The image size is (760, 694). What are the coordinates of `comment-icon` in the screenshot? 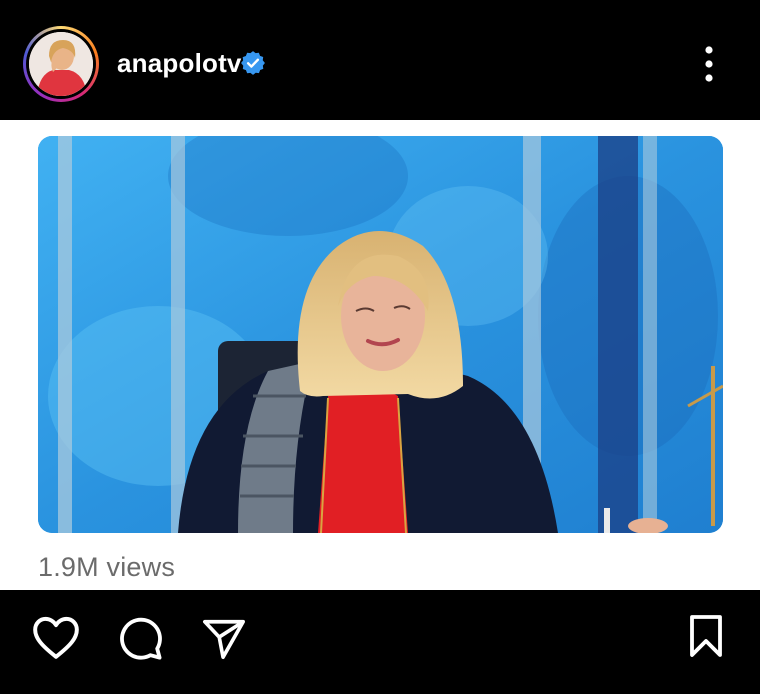 It's located at (140, 638).